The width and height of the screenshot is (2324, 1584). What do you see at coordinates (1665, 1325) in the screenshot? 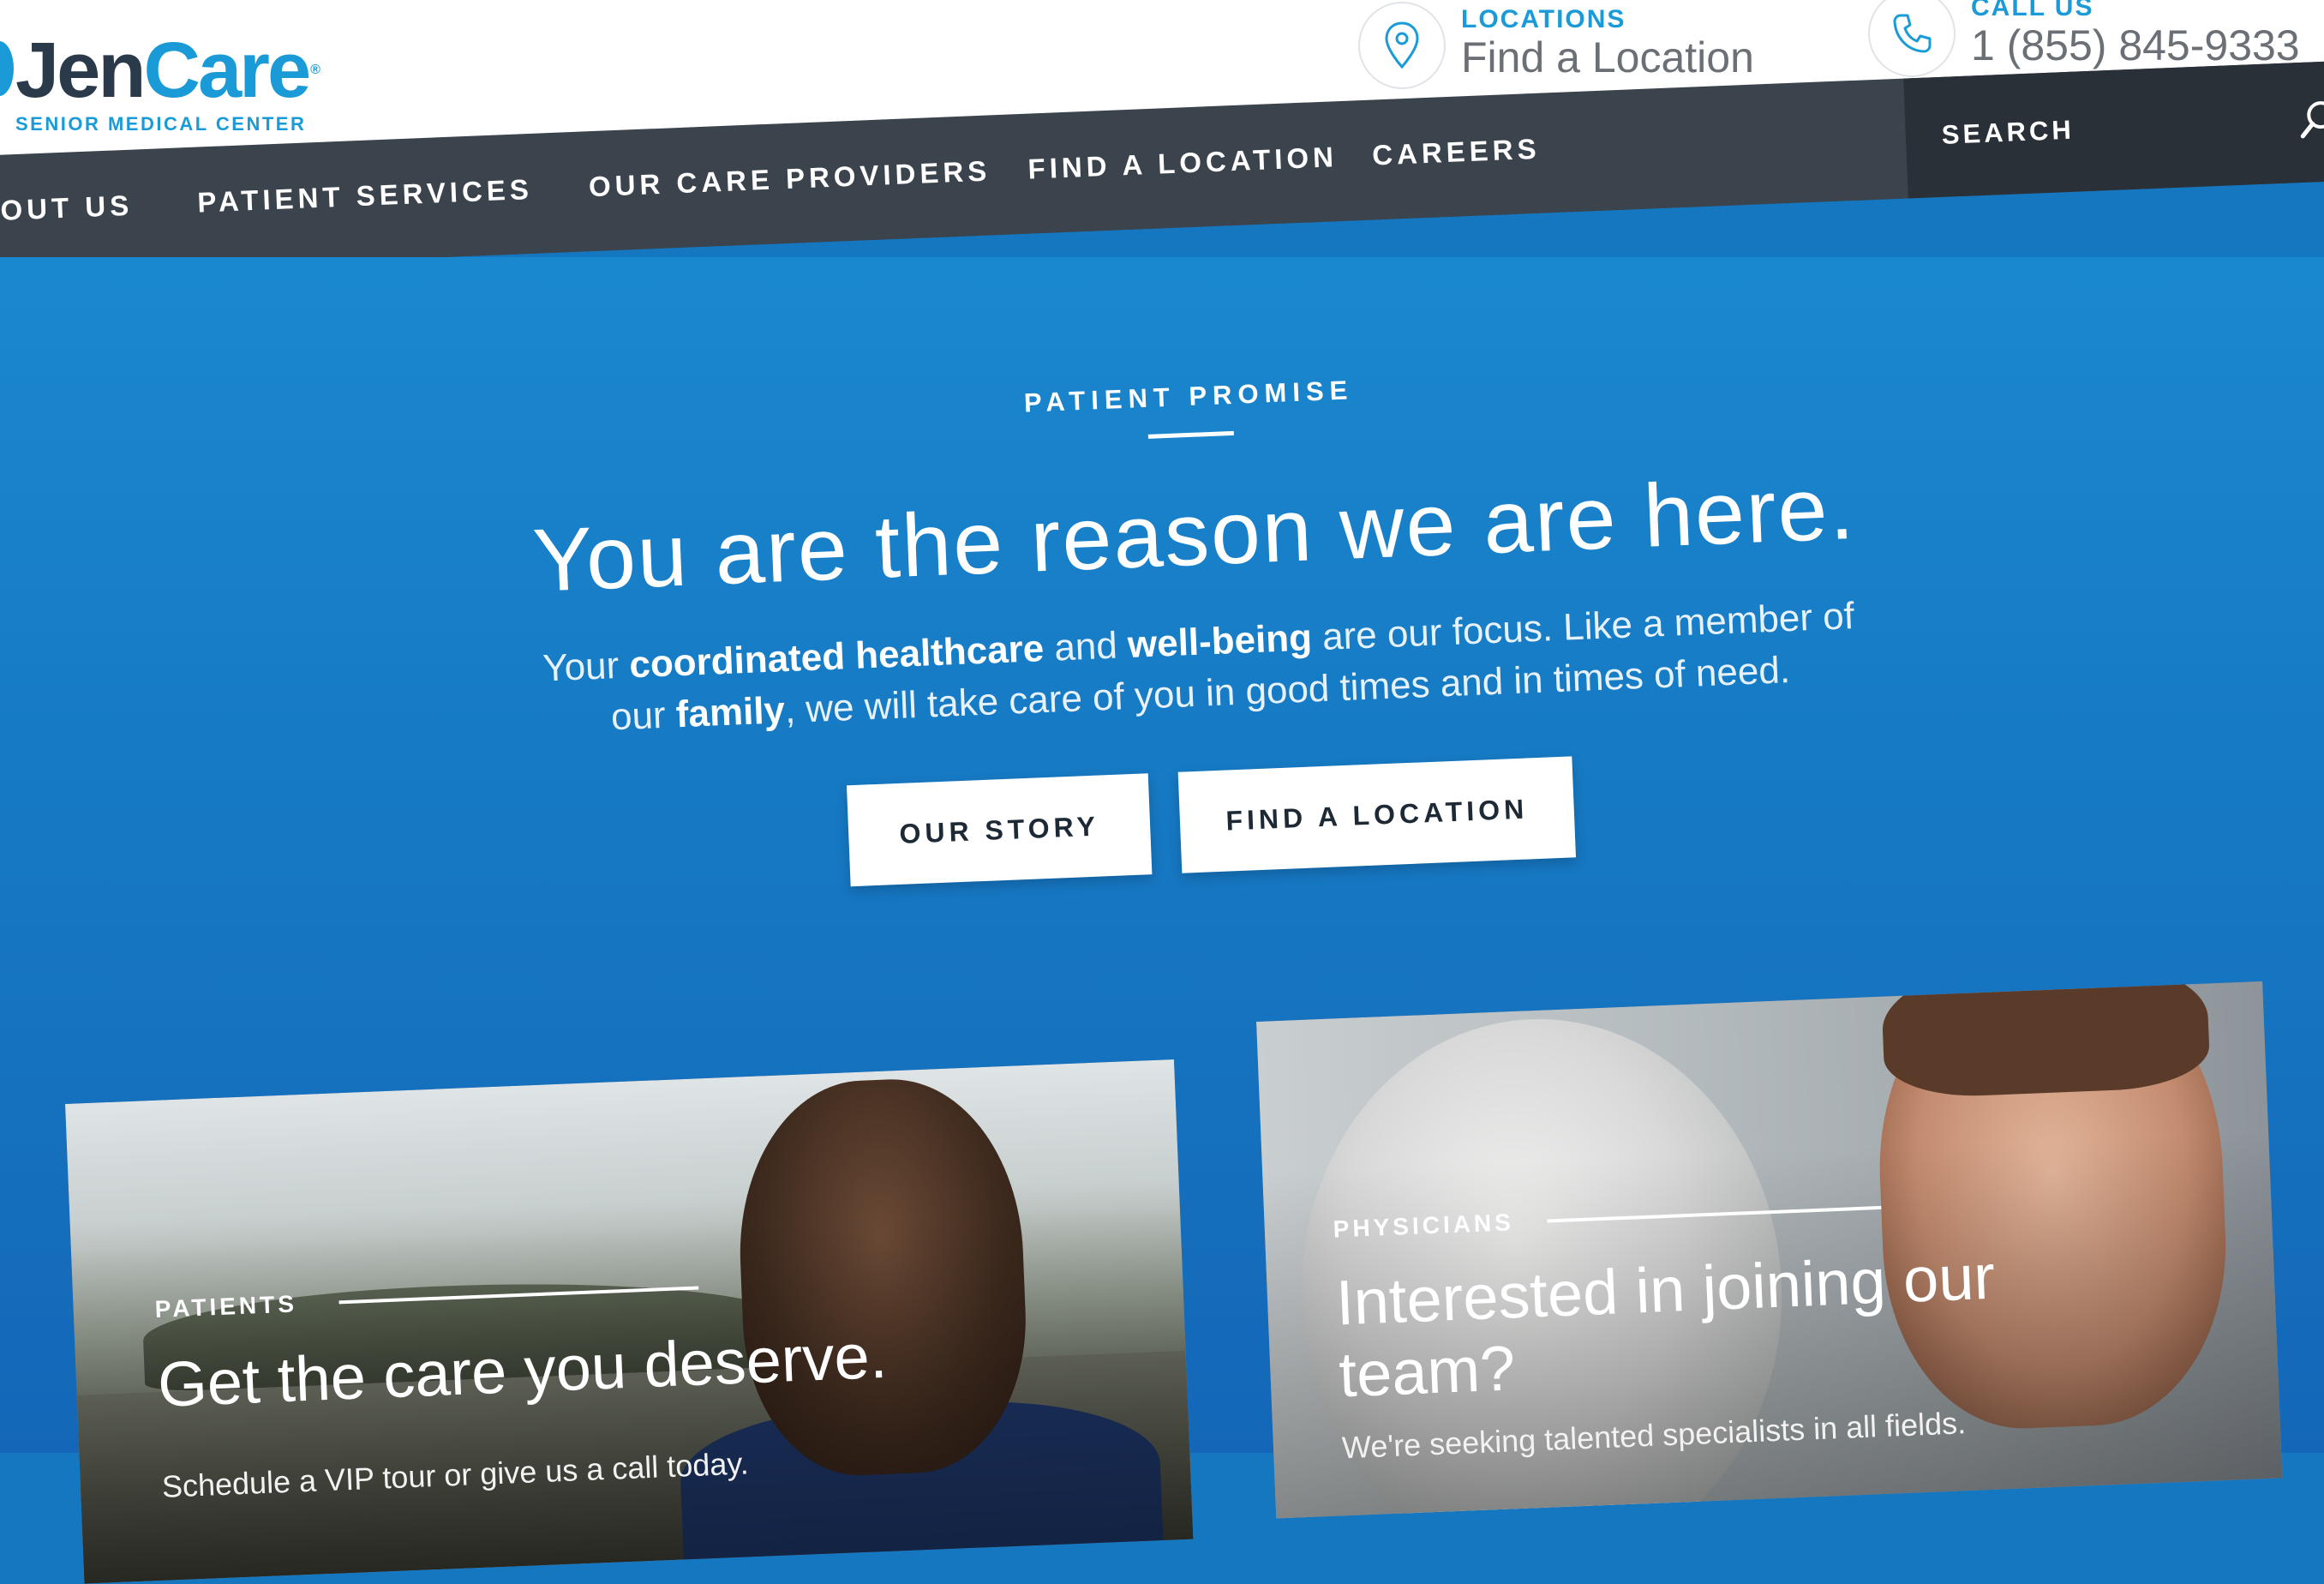
I see `physicians-title: Interested in joining our team?` at bounding box center [1665, 1325].